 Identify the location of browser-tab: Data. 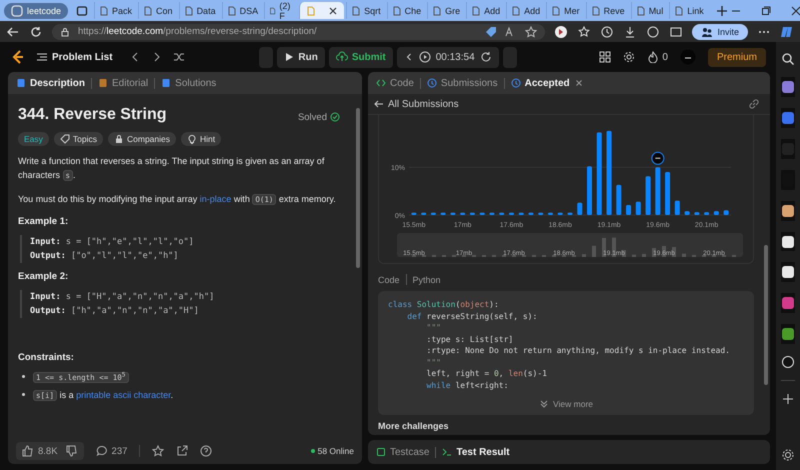
(199, 10).